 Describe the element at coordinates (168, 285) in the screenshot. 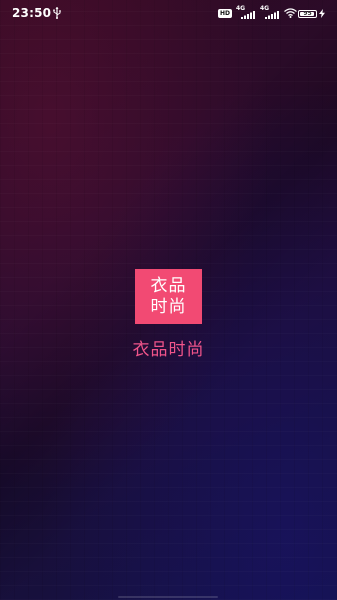

I see `logo-text-line-1: 衣品` at that location.